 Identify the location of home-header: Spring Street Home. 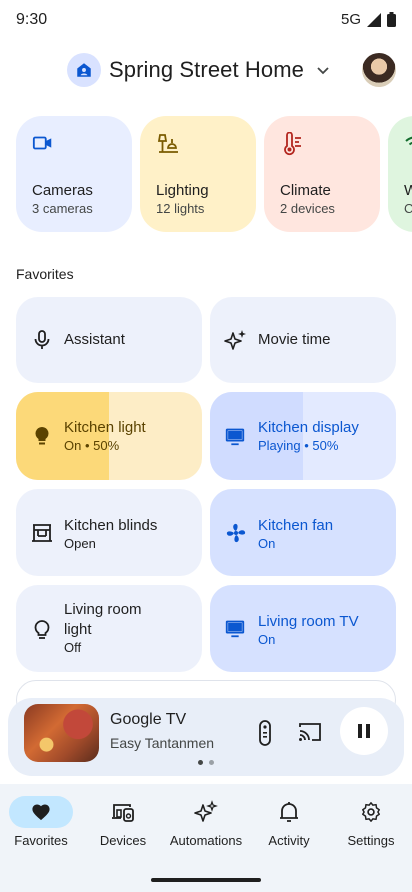
(206, 70).